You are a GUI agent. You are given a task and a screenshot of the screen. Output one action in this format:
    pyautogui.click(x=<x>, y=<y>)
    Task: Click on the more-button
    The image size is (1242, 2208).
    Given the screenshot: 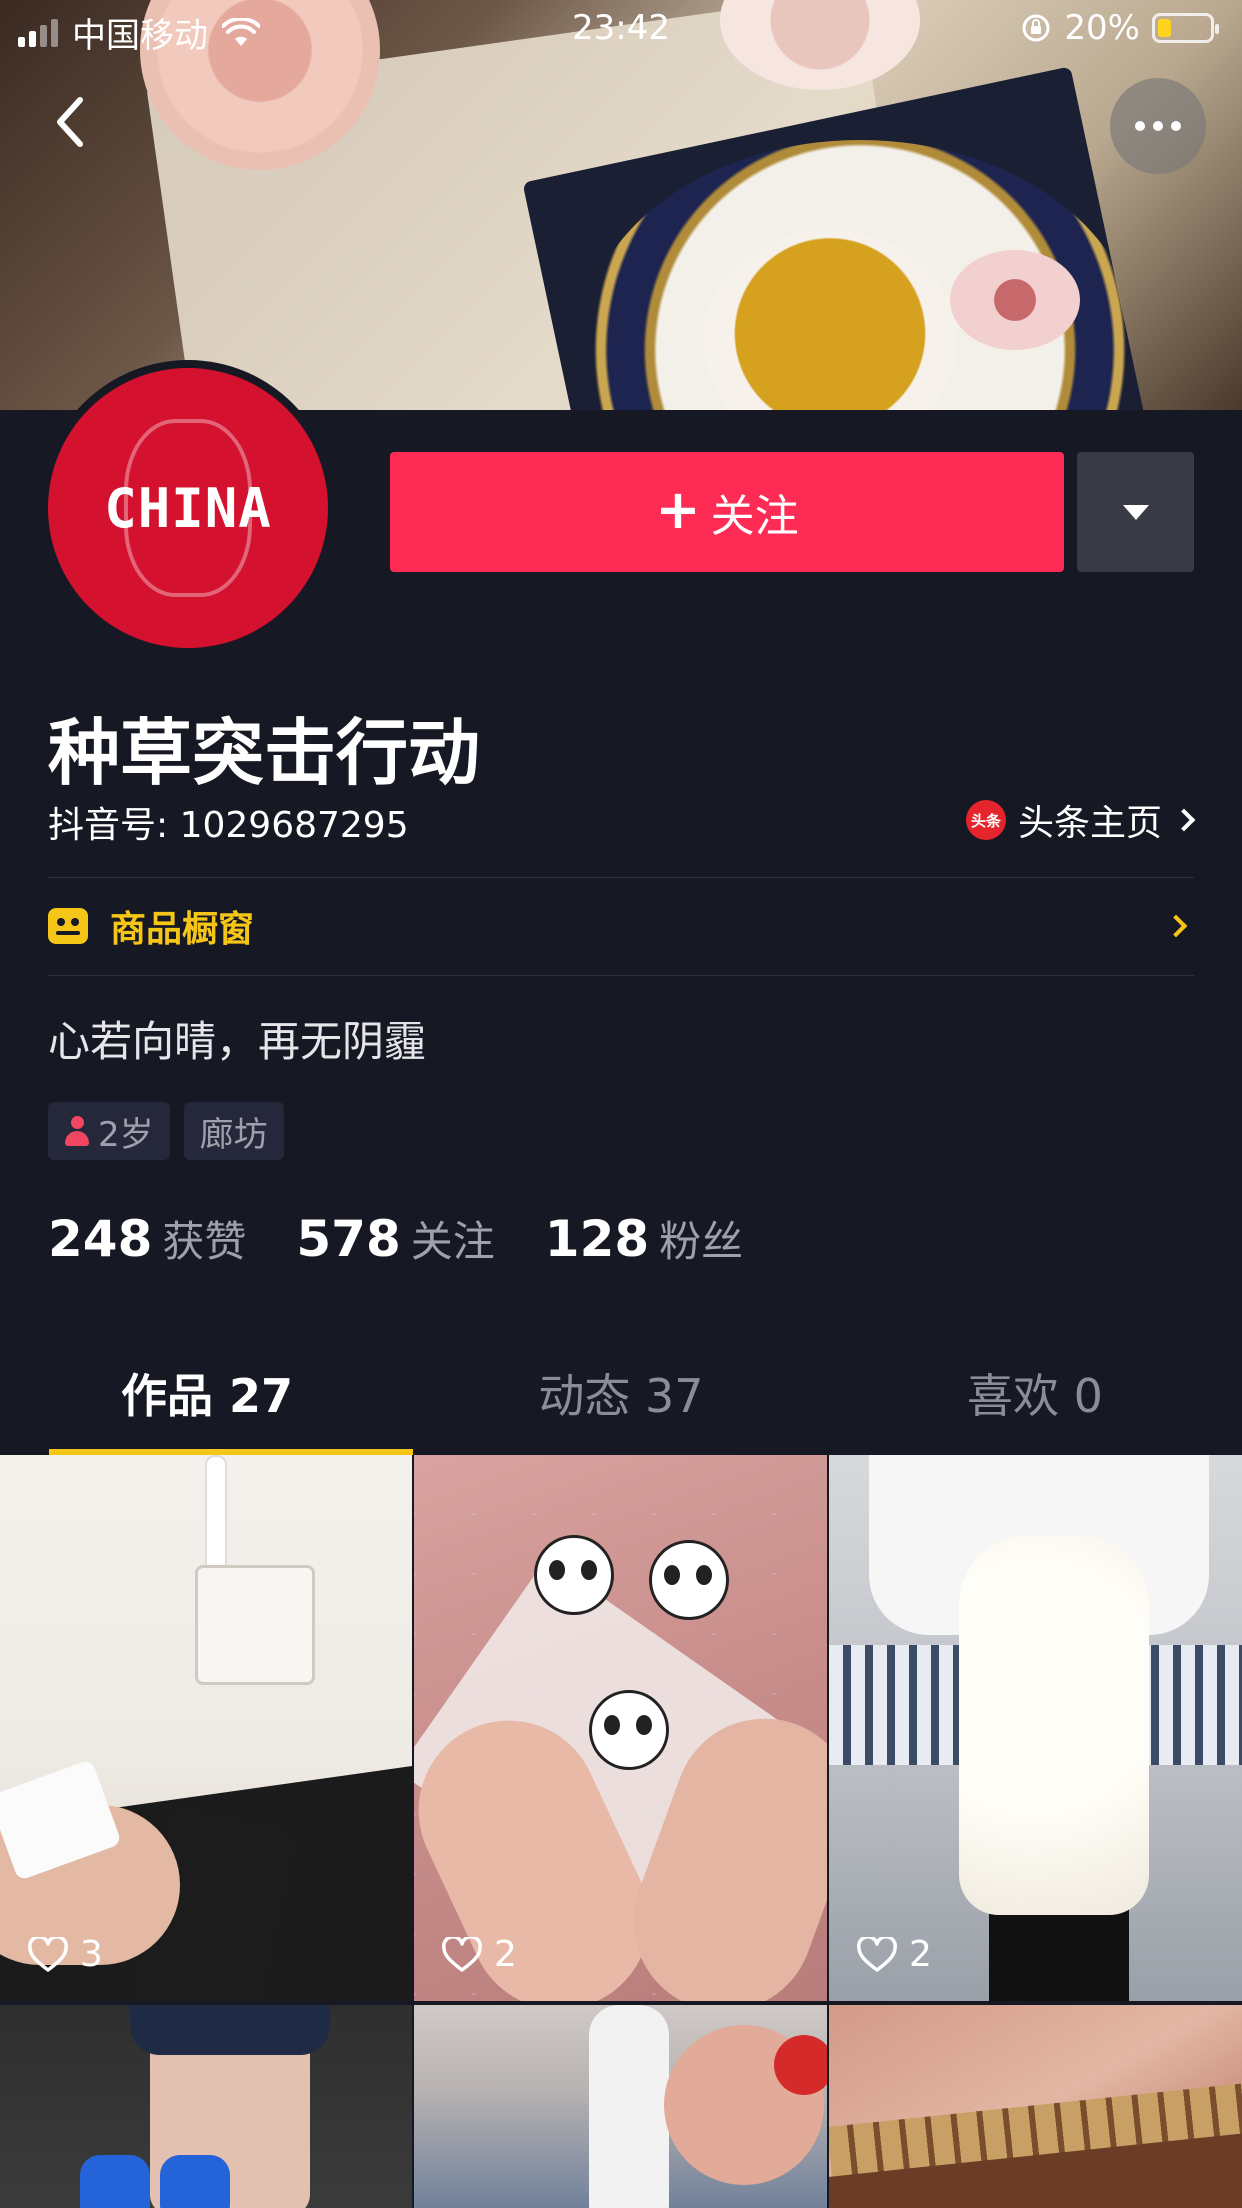 What is the action you would take?
    pyautogui.click(x=1158, y=126)
    